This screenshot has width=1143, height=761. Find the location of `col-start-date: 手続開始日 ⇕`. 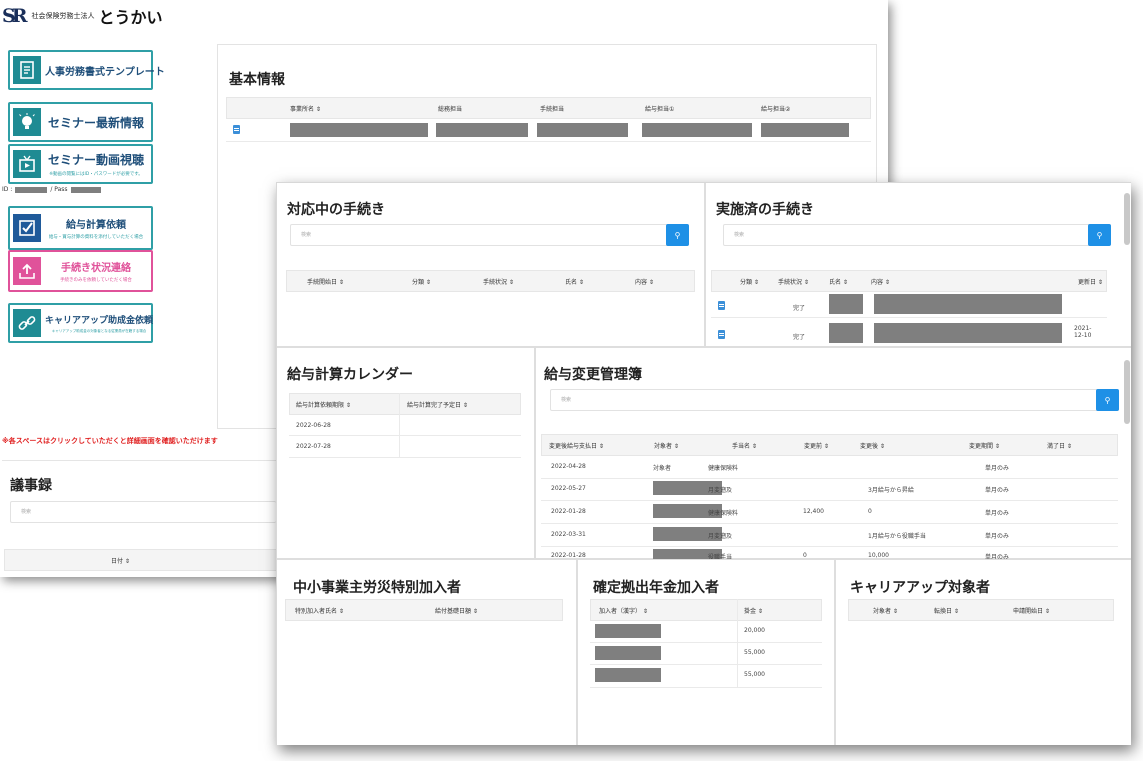

col-start-date: 手続開始日 ⇕ is located at coordinates (325, 281).